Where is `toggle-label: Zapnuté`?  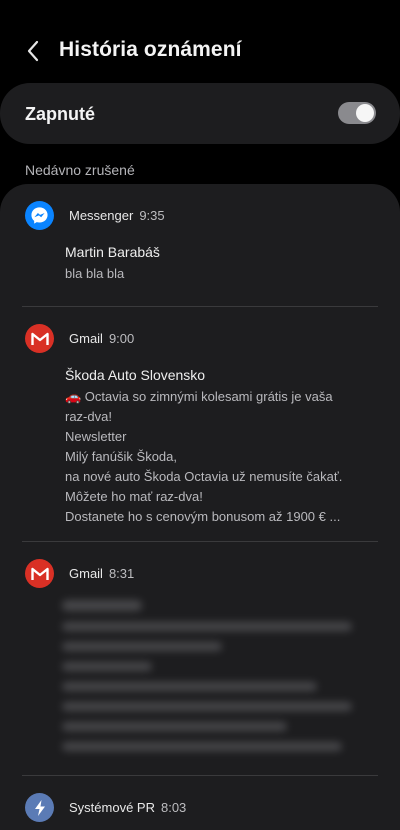 toggle-label: Zapnuté is located at coordinates (60, 114).